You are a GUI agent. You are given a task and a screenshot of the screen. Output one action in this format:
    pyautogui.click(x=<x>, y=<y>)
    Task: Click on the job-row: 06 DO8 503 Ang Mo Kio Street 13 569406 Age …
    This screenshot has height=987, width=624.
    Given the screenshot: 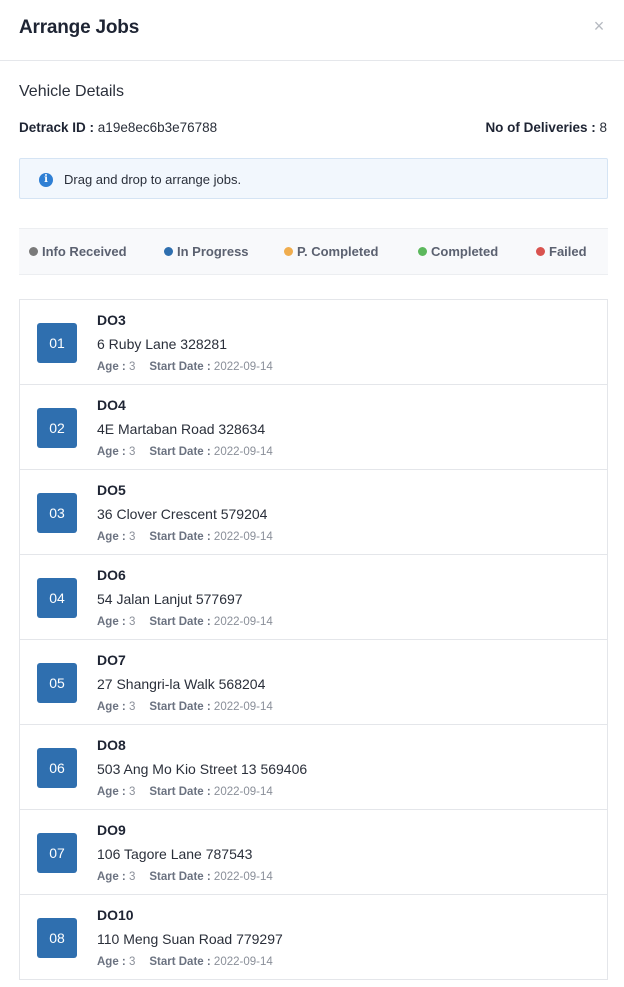 What is the action you would take?
    pyautogui.click(x=313, y=767)
    